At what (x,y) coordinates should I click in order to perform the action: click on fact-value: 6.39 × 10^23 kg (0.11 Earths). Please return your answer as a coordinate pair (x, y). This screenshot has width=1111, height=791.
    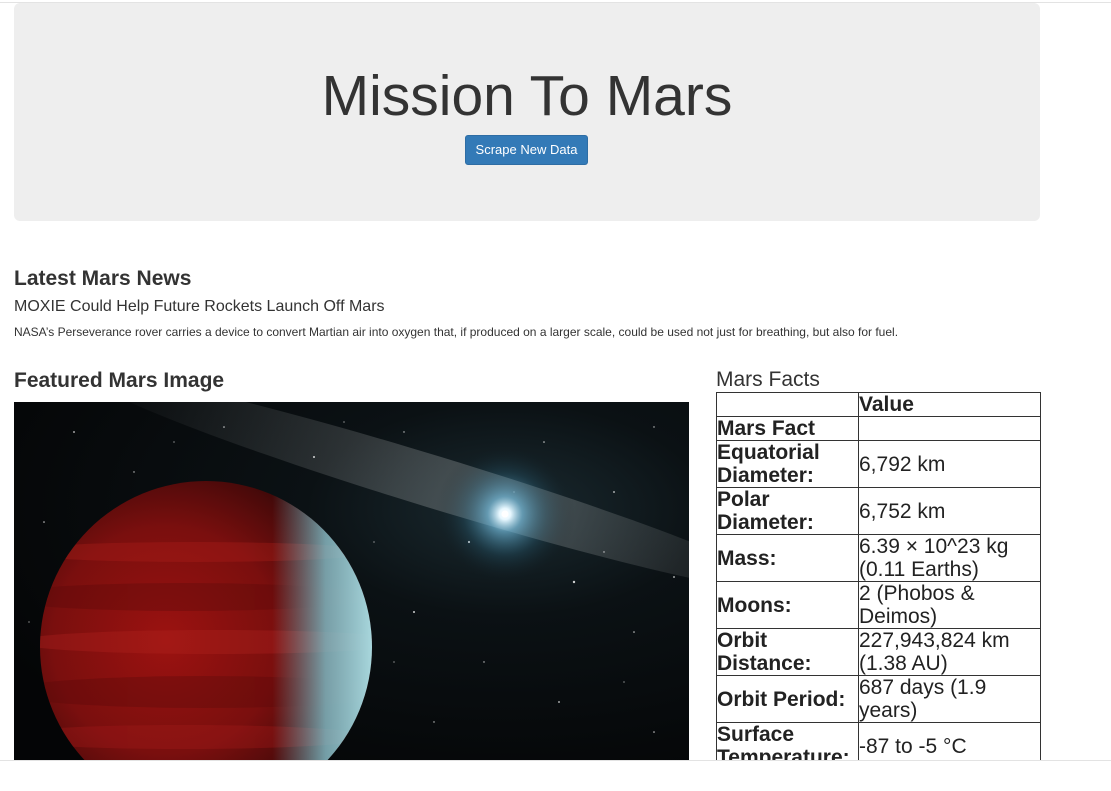
    Looking at the image, I should click on (949, 558).